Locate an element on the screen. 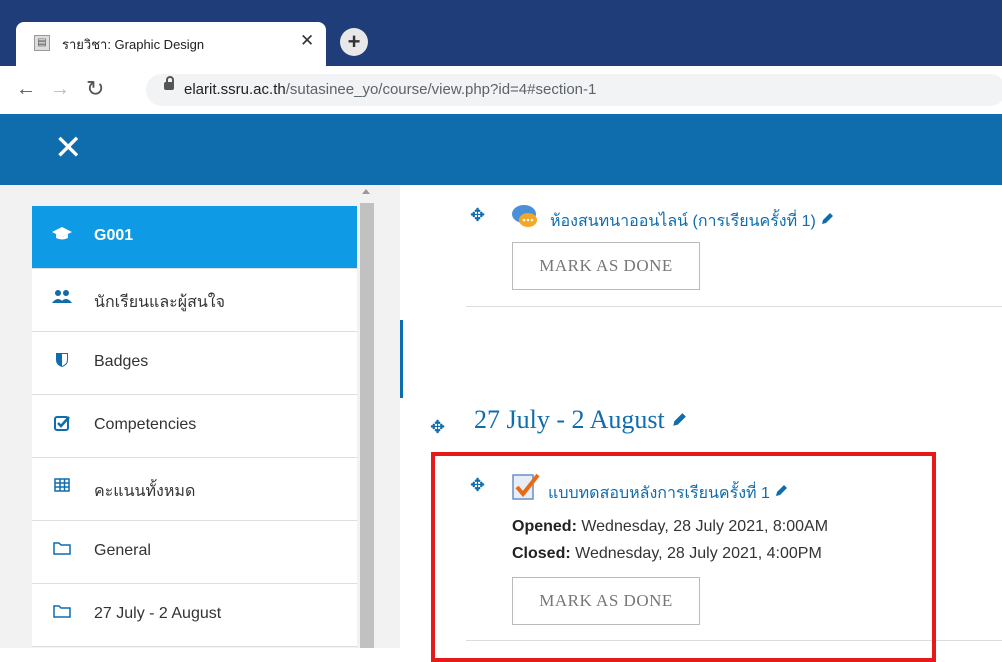 This screenshot has width=1002, height=662. section-title: 27 July - 2 August is located at coordinates (580, 420).